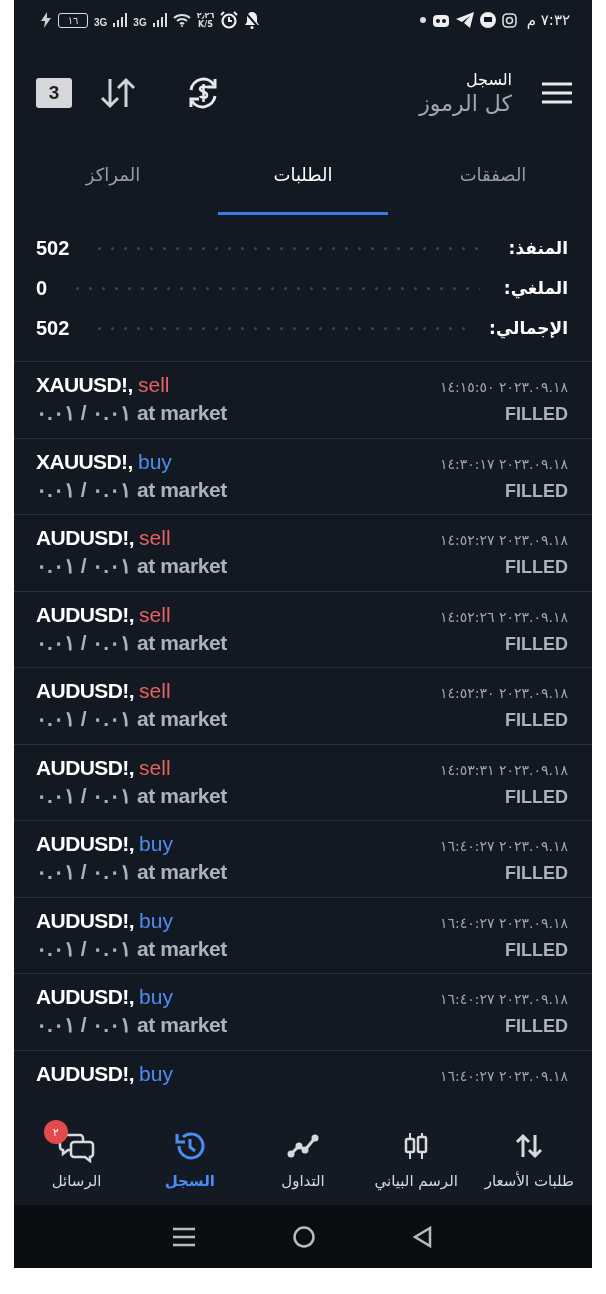 This screenshot has width=606, height=1294. Describe the element at coordinates (440, 20) in the screenshot. I see `robot-icon` at that location.